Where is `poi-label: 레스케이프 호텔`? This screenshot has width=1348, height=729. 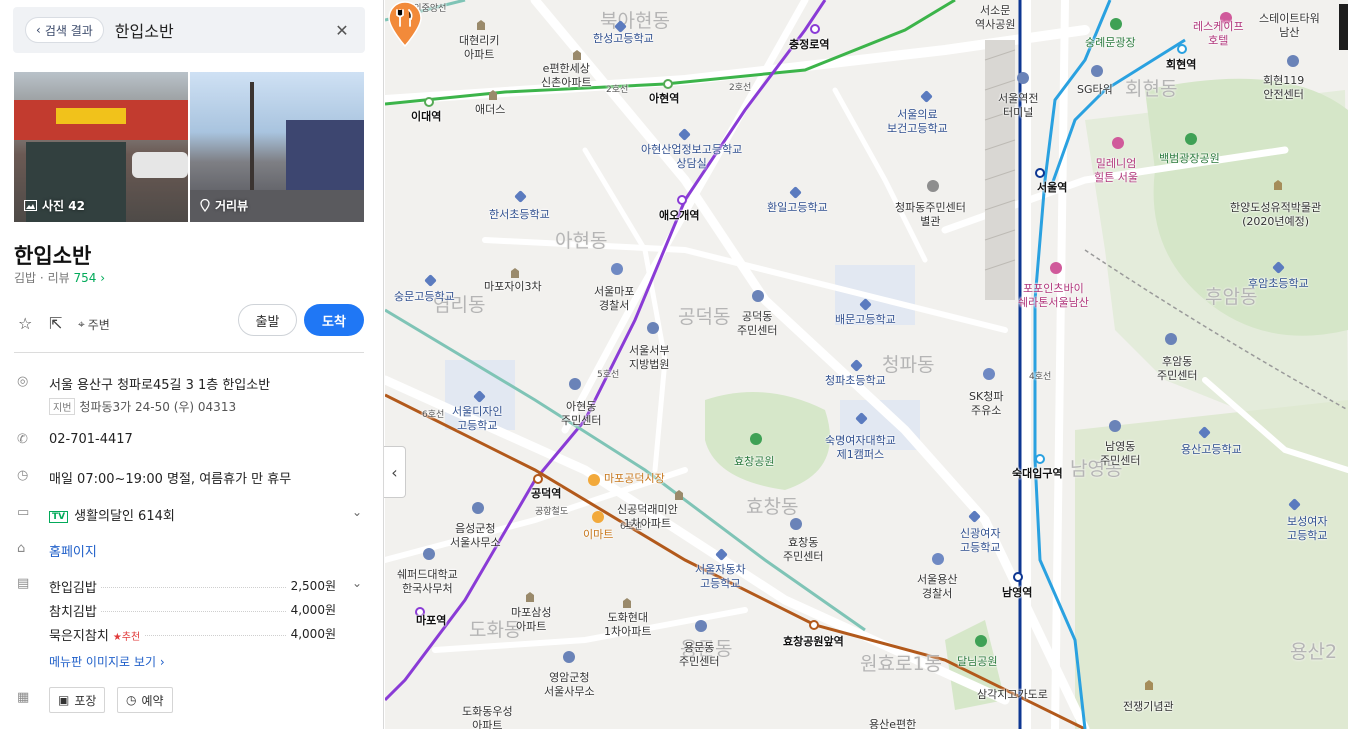
poi-label: 레스케이프 호텔 is located at coordinates (1218, 34).